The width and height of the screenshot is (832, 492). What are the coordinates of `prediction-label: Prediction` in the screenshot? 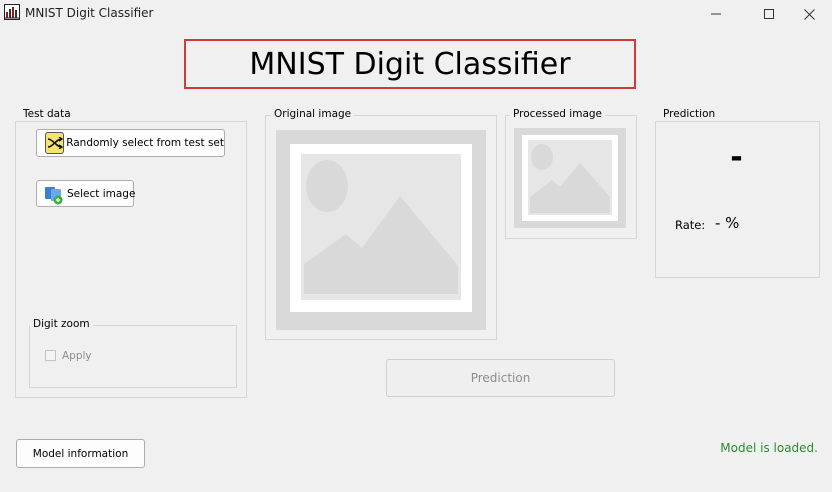 It's located at (689, 114).